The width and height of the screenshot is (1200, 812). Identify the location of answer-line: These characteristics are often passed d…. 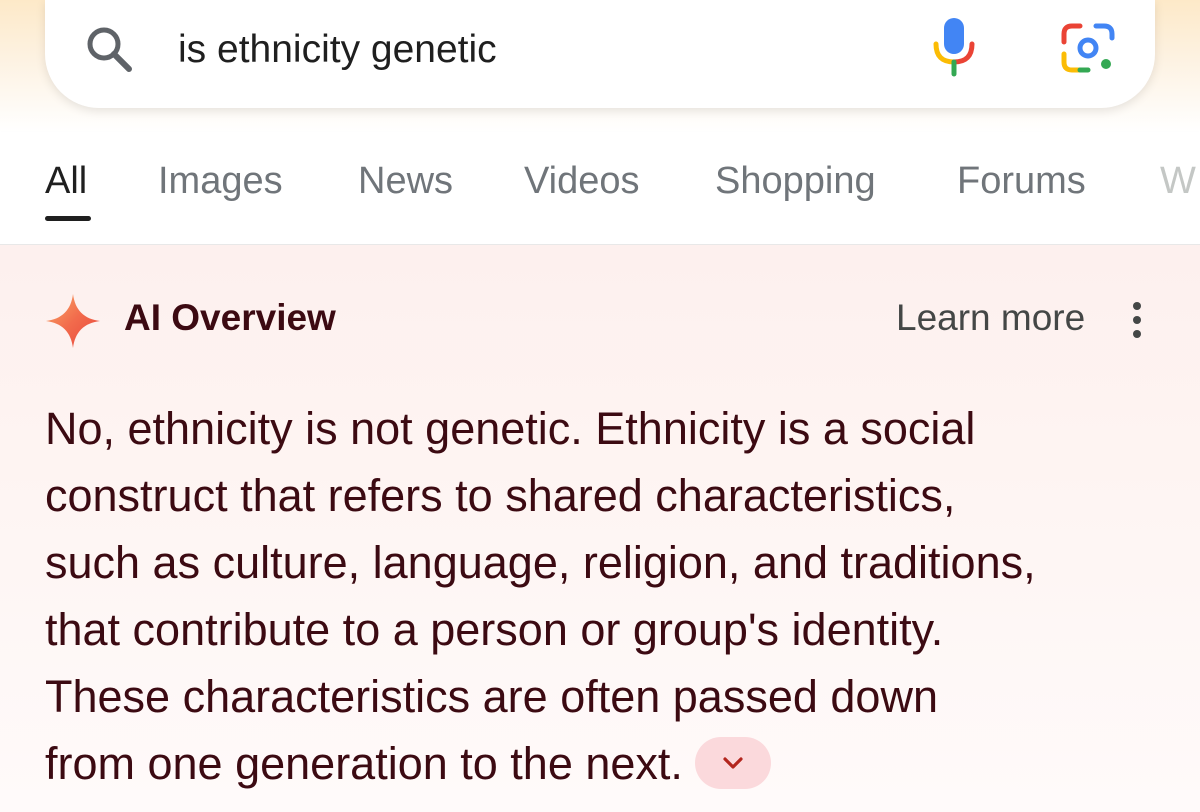
(491, 696).